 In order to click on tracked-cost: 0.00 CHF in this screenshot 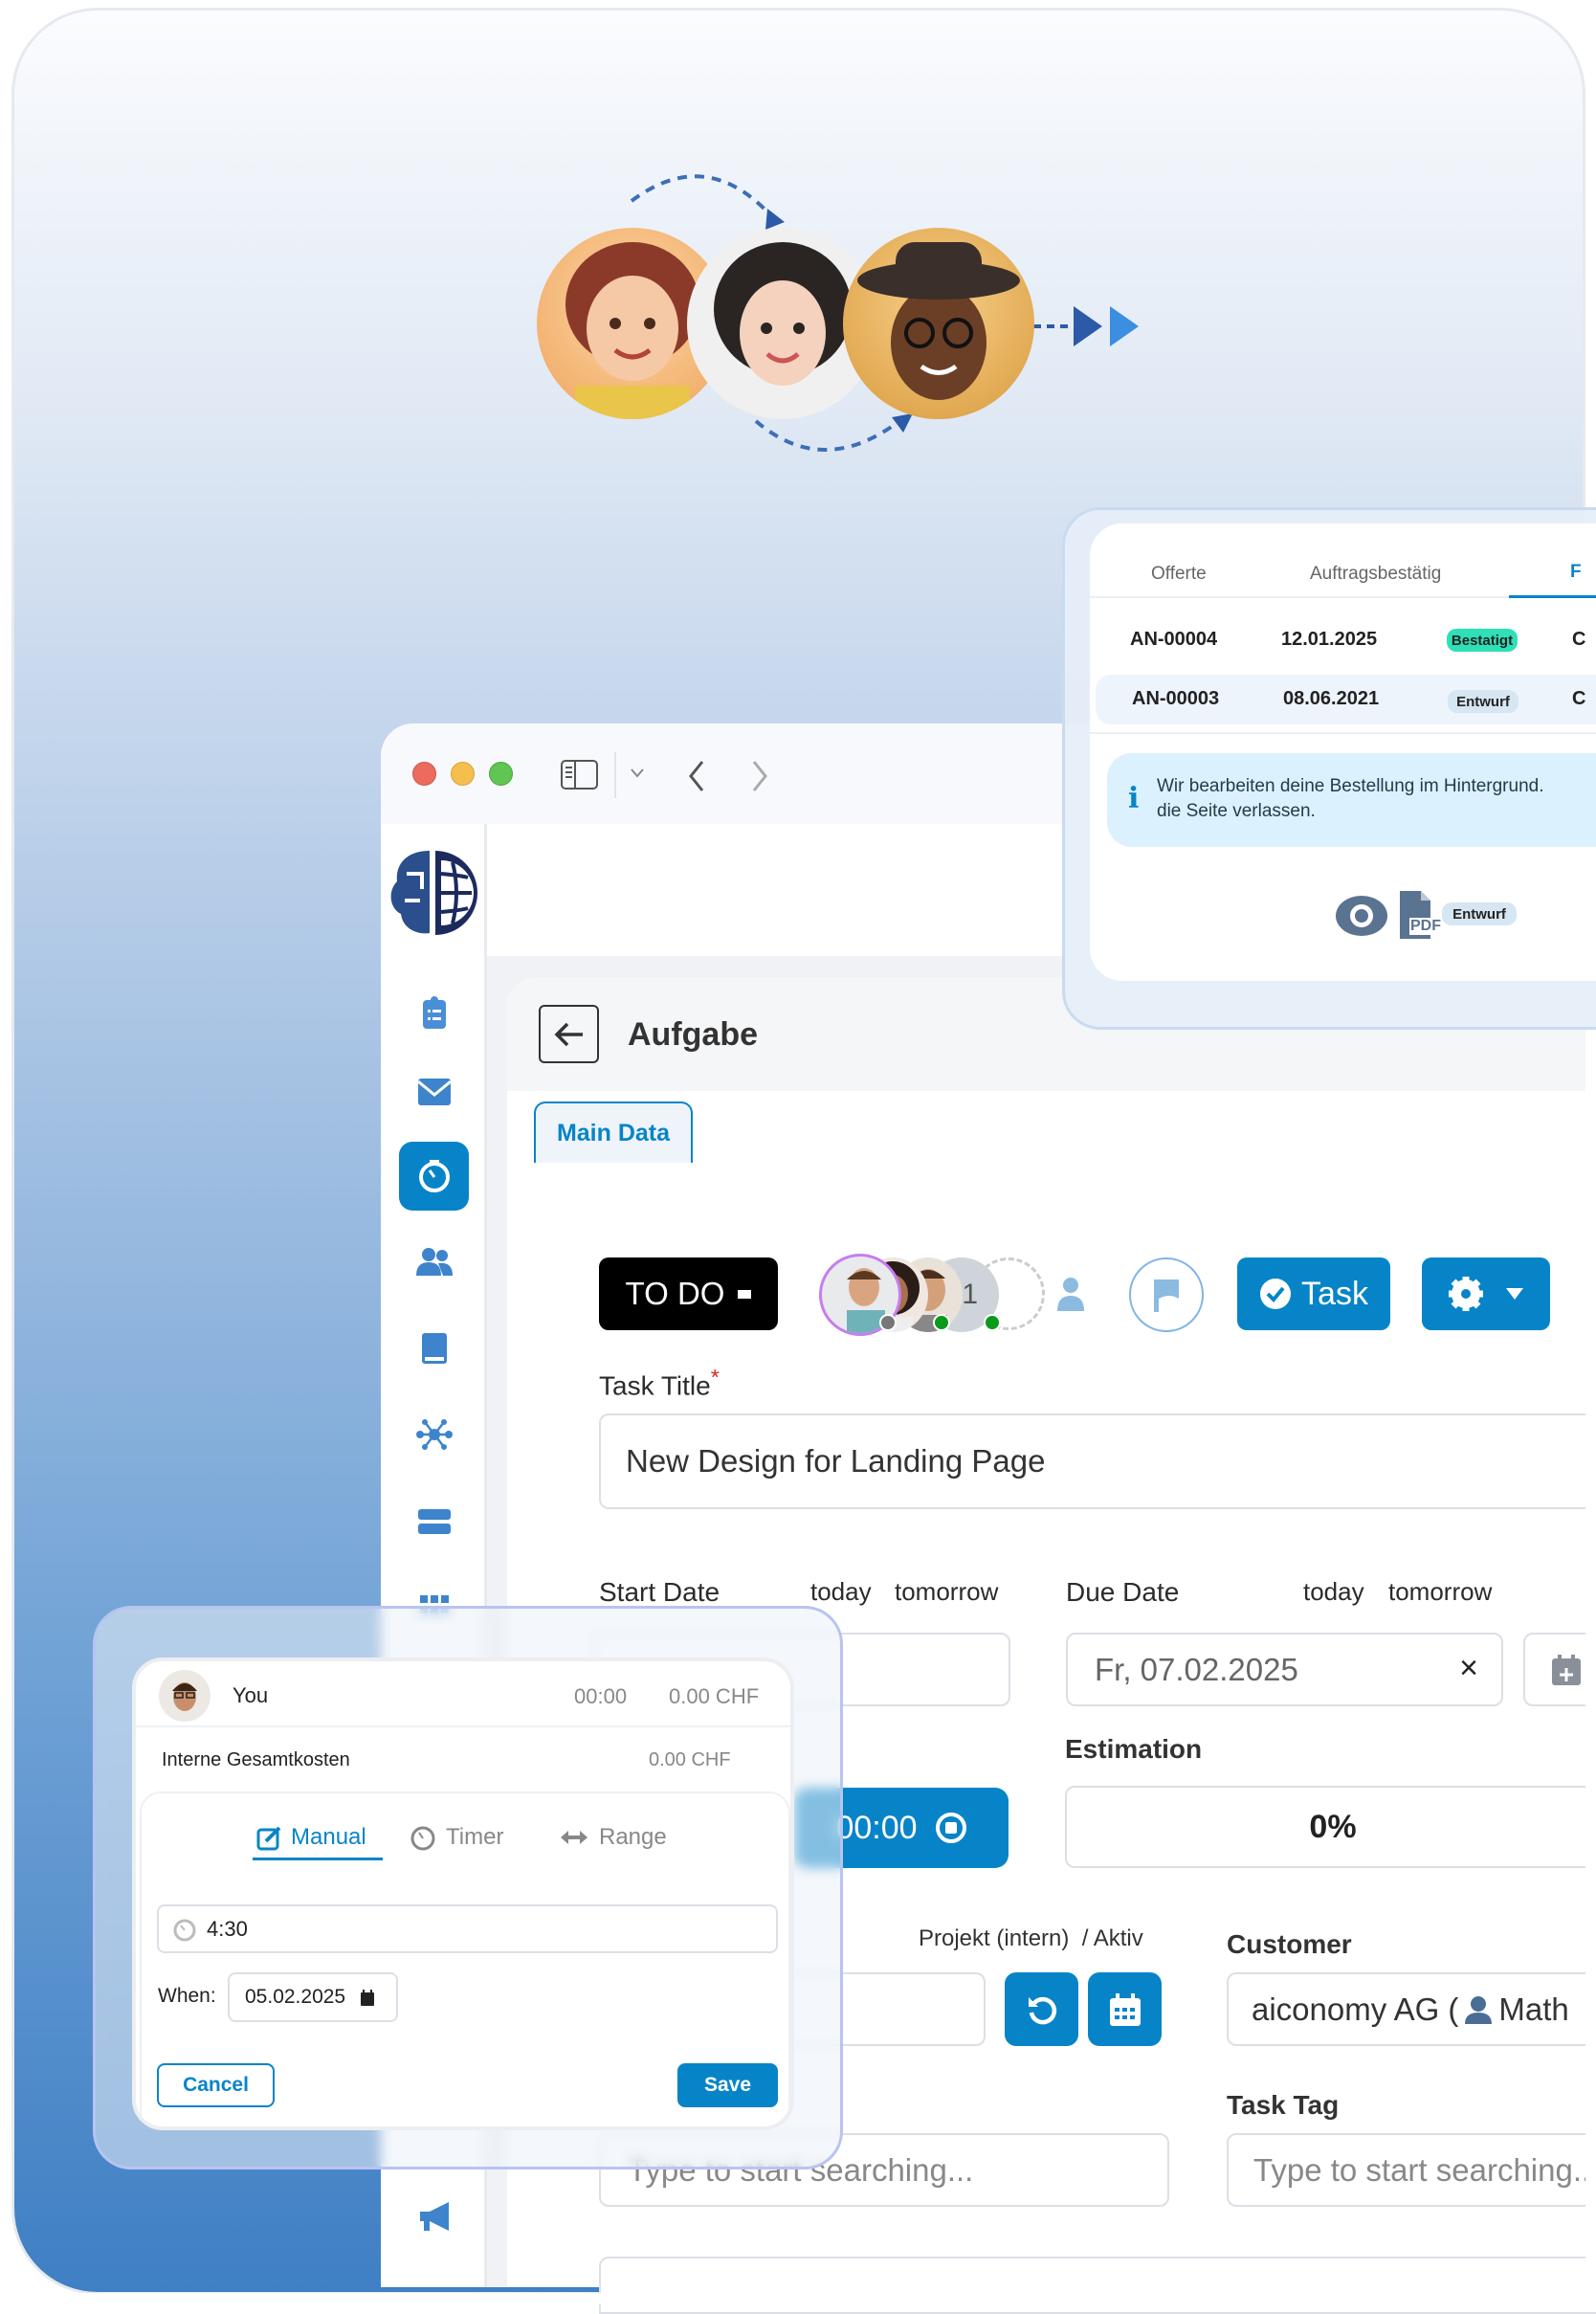, I will do `click(715, 1696)`.